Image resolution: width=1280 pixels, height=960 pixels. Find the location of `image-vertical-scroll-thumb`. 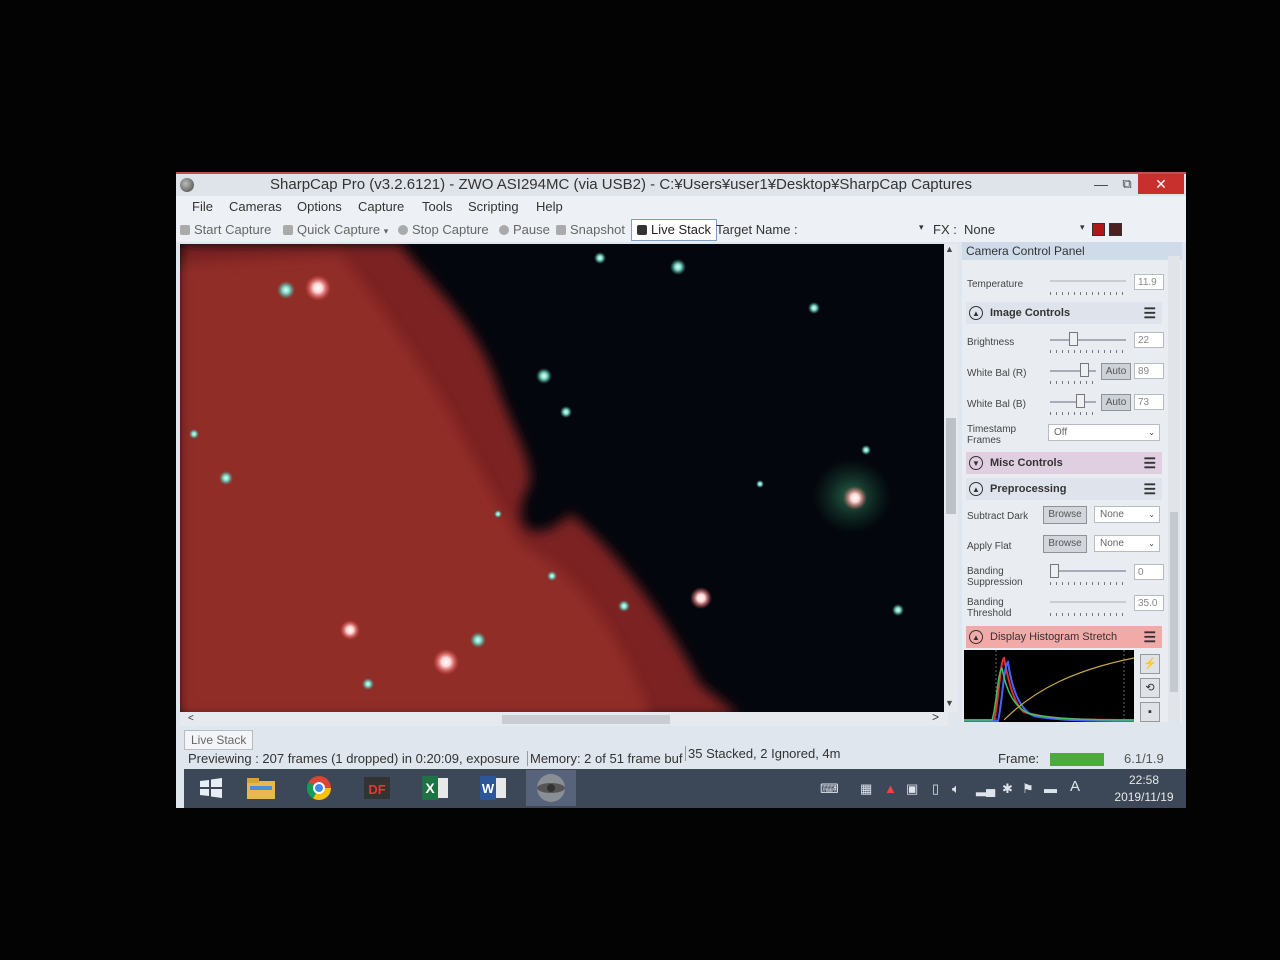

image-vertical-scroll-thumb is located at coordinates (951, 466).